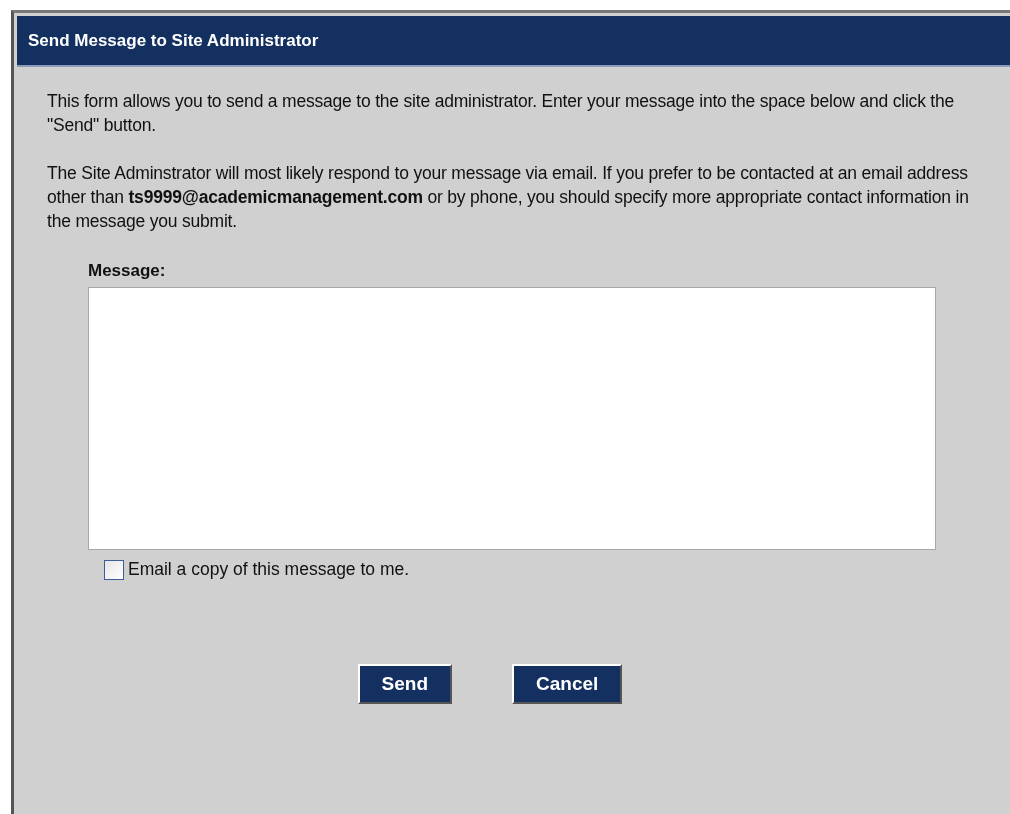 This screenshot has height=814, width=1010. Describe the element at coordinates (513, 41) in the screenshot. I see `dialog-title: Send Message to Site Administrator` at that location.